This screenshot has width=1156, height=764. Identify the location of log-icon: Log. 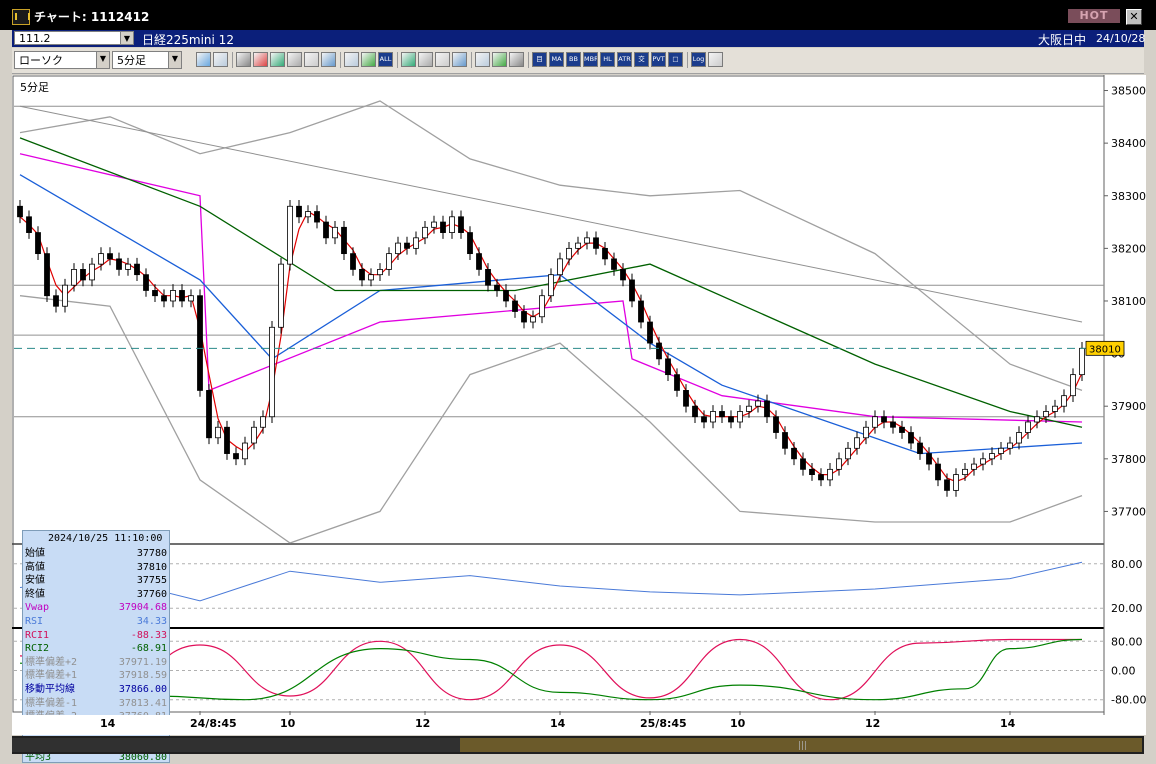
(698, 59).